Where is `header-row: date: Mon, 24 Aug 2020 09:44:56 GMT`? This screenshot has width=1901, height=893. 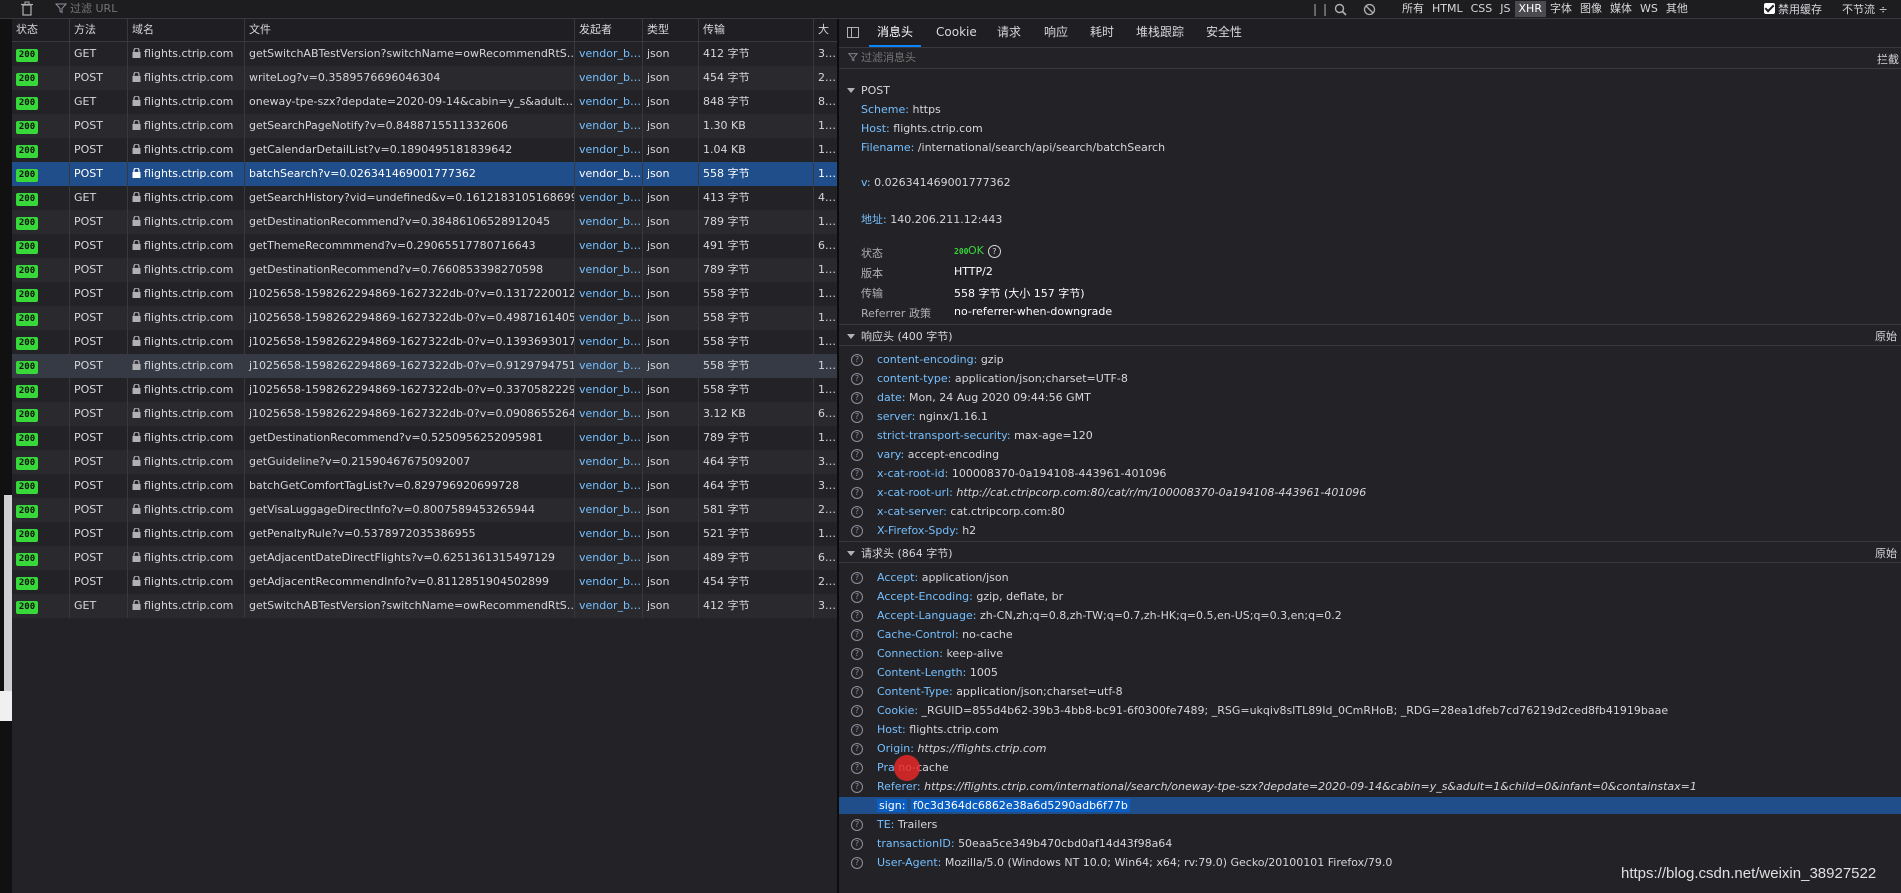 header-row: date: Mon, 24 Aug 2020 09:44:56 GMT is located at coordinates (984, 397).